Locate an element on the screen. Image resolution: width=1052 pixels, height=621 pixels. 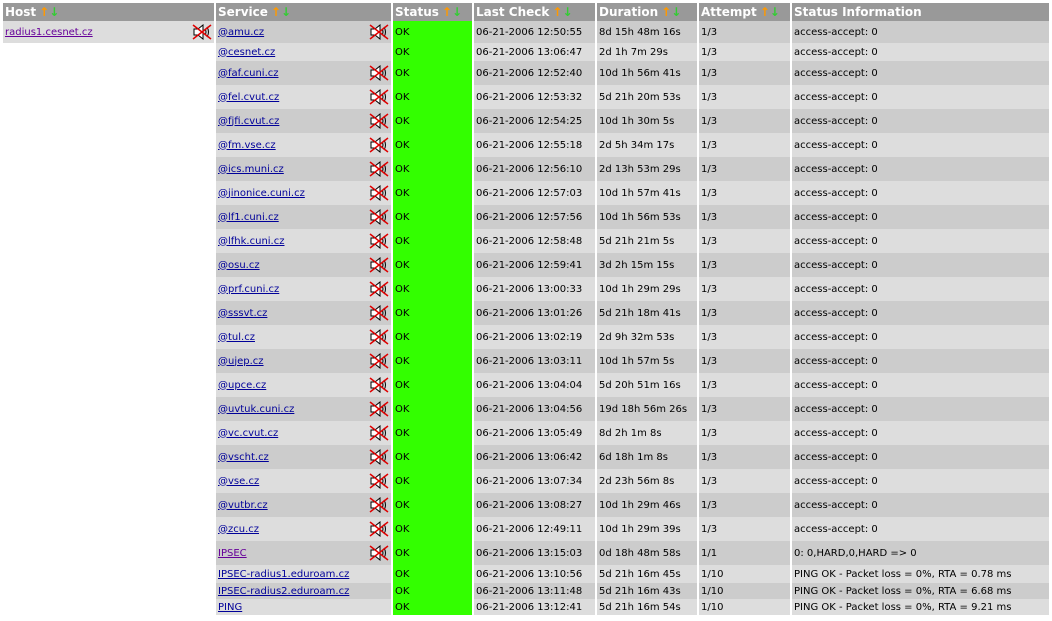
duration-cell: 3d 2h 15m 15s is located at coordinates (647, 265).